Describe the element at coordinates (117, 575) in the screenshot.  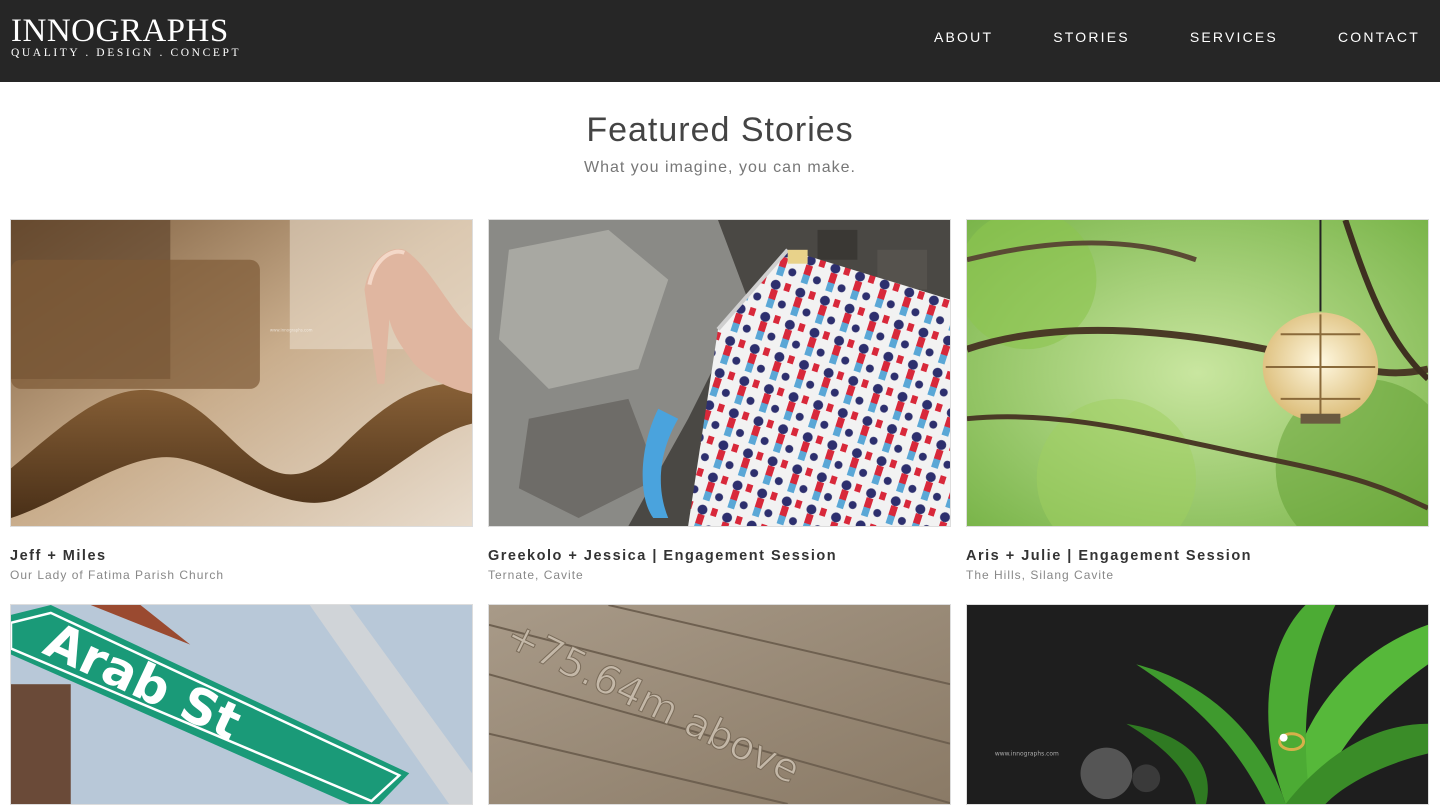
I see `story-location: Our Lady of Fatima Parish Church` at that location.